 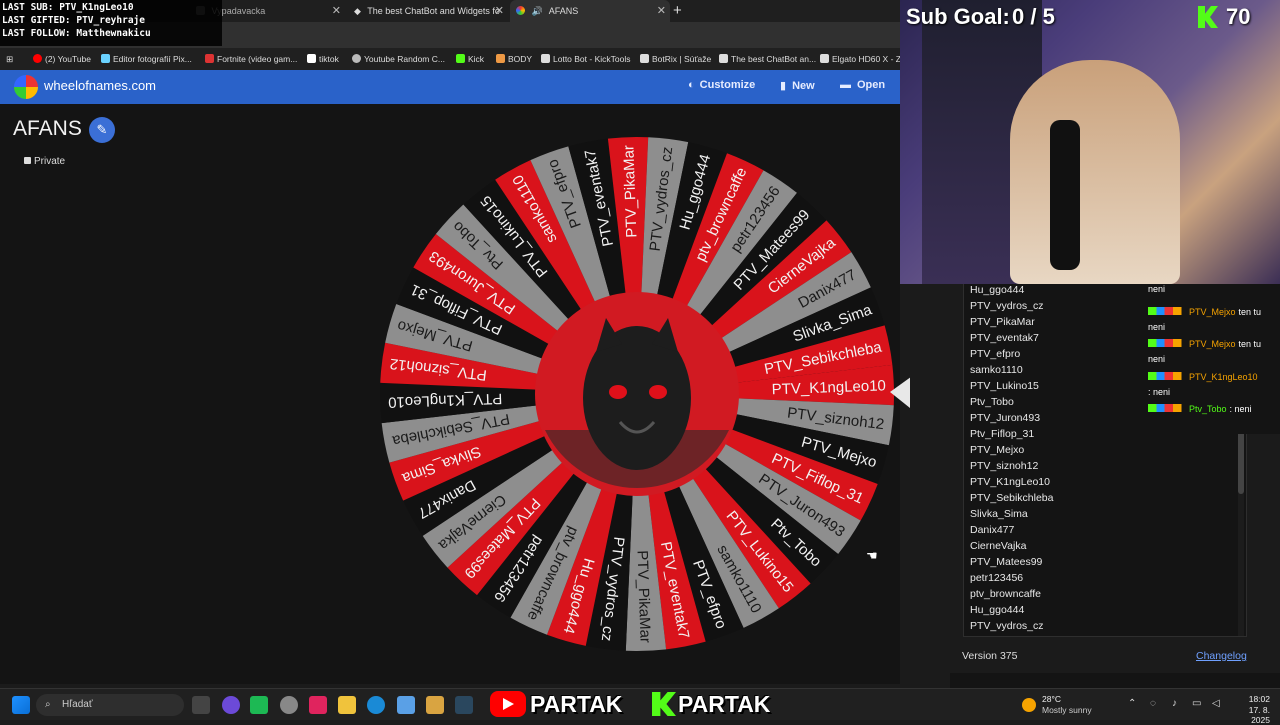 What do you see at coordinates (1167, 343) in the screenshot?
I see `chat-badges-icon` at bounding box center [1167, 343].